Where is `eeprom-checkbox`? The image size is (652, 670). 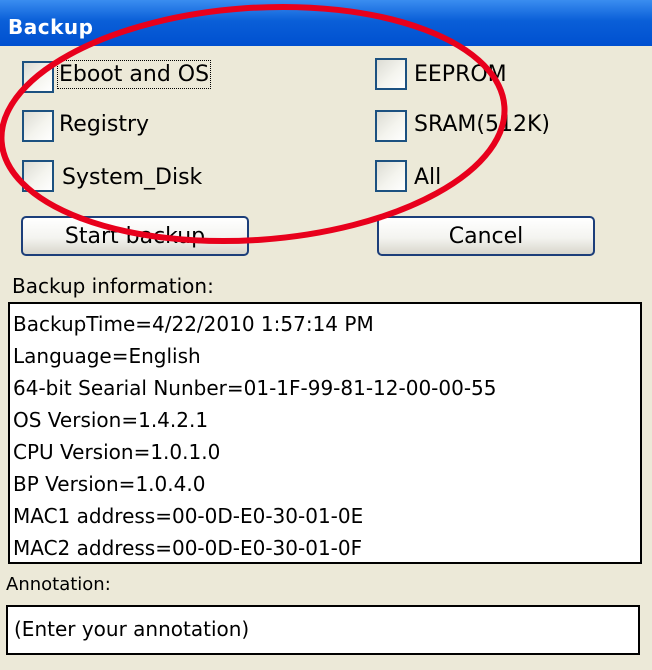
eeprom-checkbox is located at coordinates (391, 74).